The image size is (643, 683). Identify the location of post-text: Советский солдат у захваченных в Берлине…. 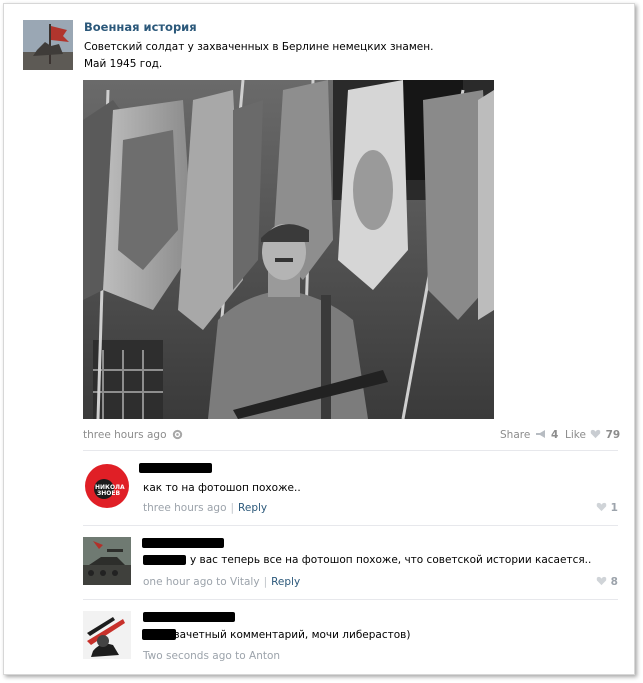
(294, 56).